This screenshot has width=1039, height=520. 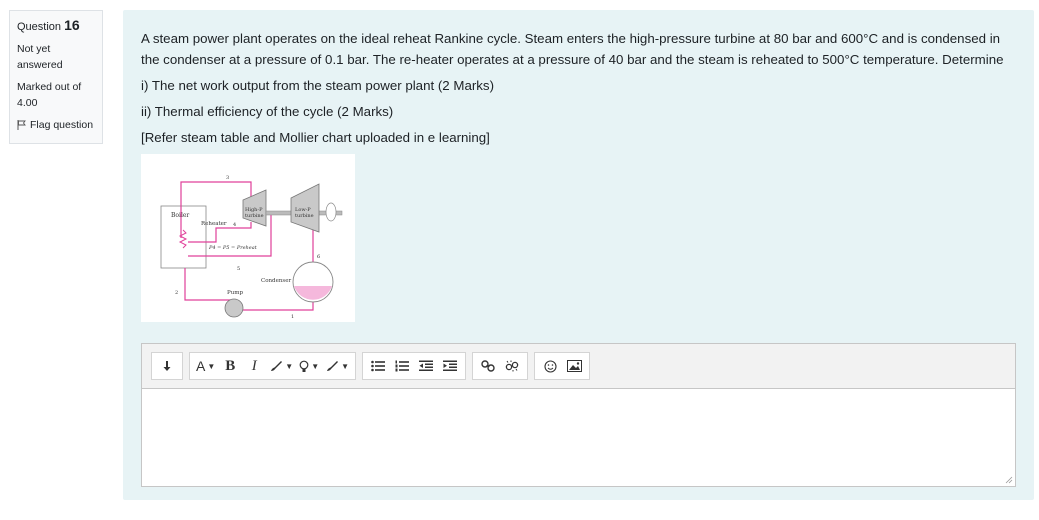 I want to click on italic-button: I, so click(x=254, y=366).